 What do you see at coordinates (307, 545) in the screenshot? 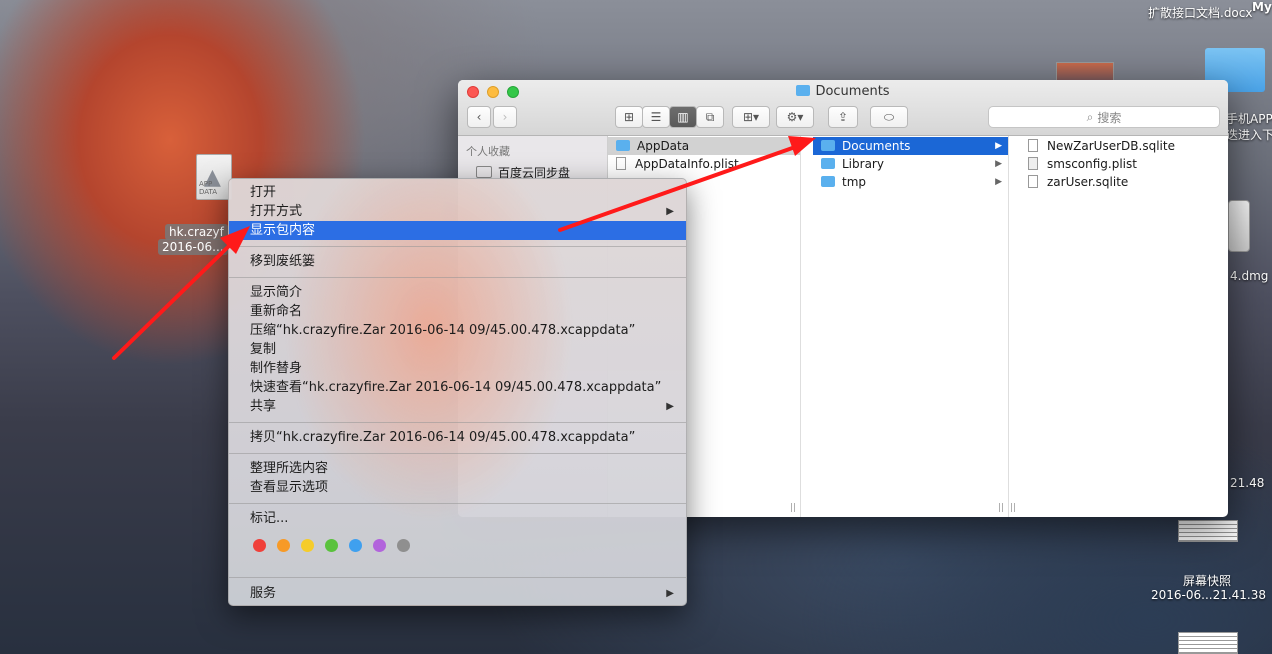
I see `tag-yellow-button` at bounding box center [307, 545].